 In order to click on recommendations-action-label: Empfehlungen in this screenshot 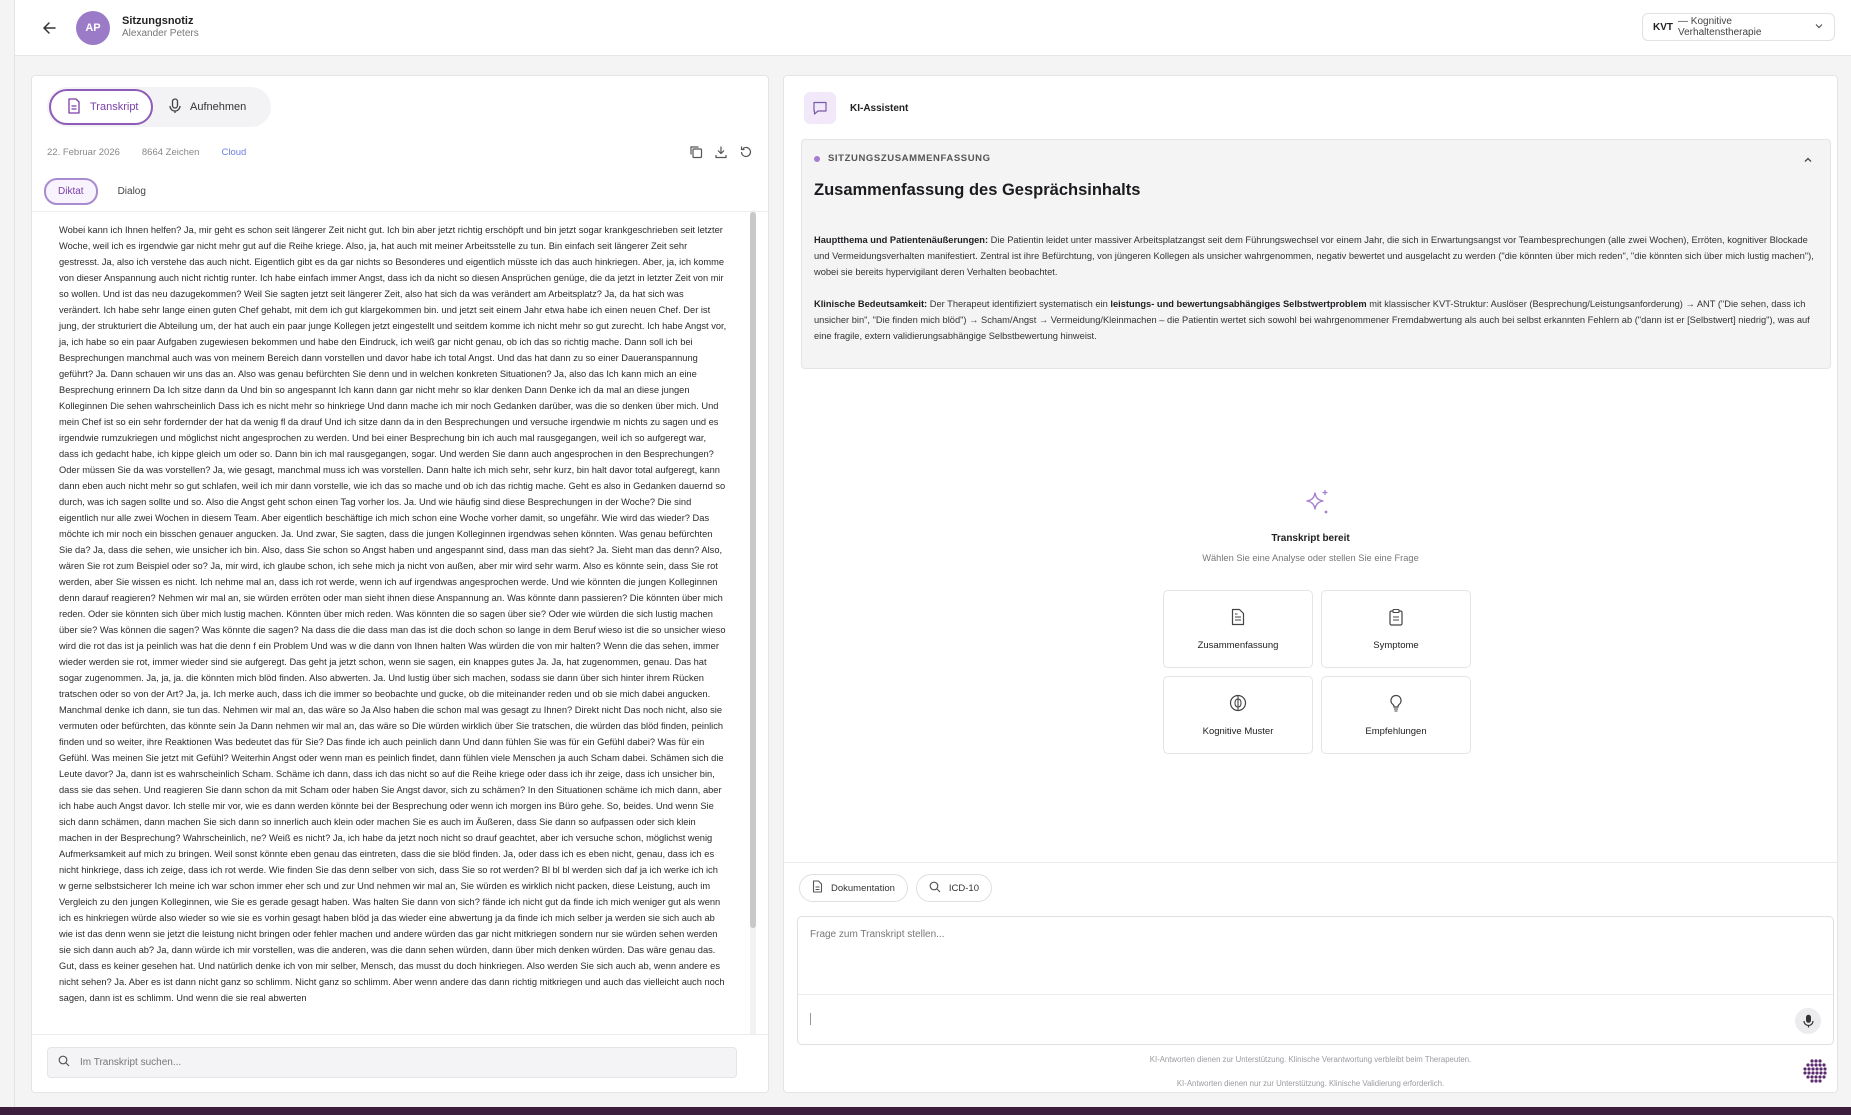, I will do `click(1396, 731)`.